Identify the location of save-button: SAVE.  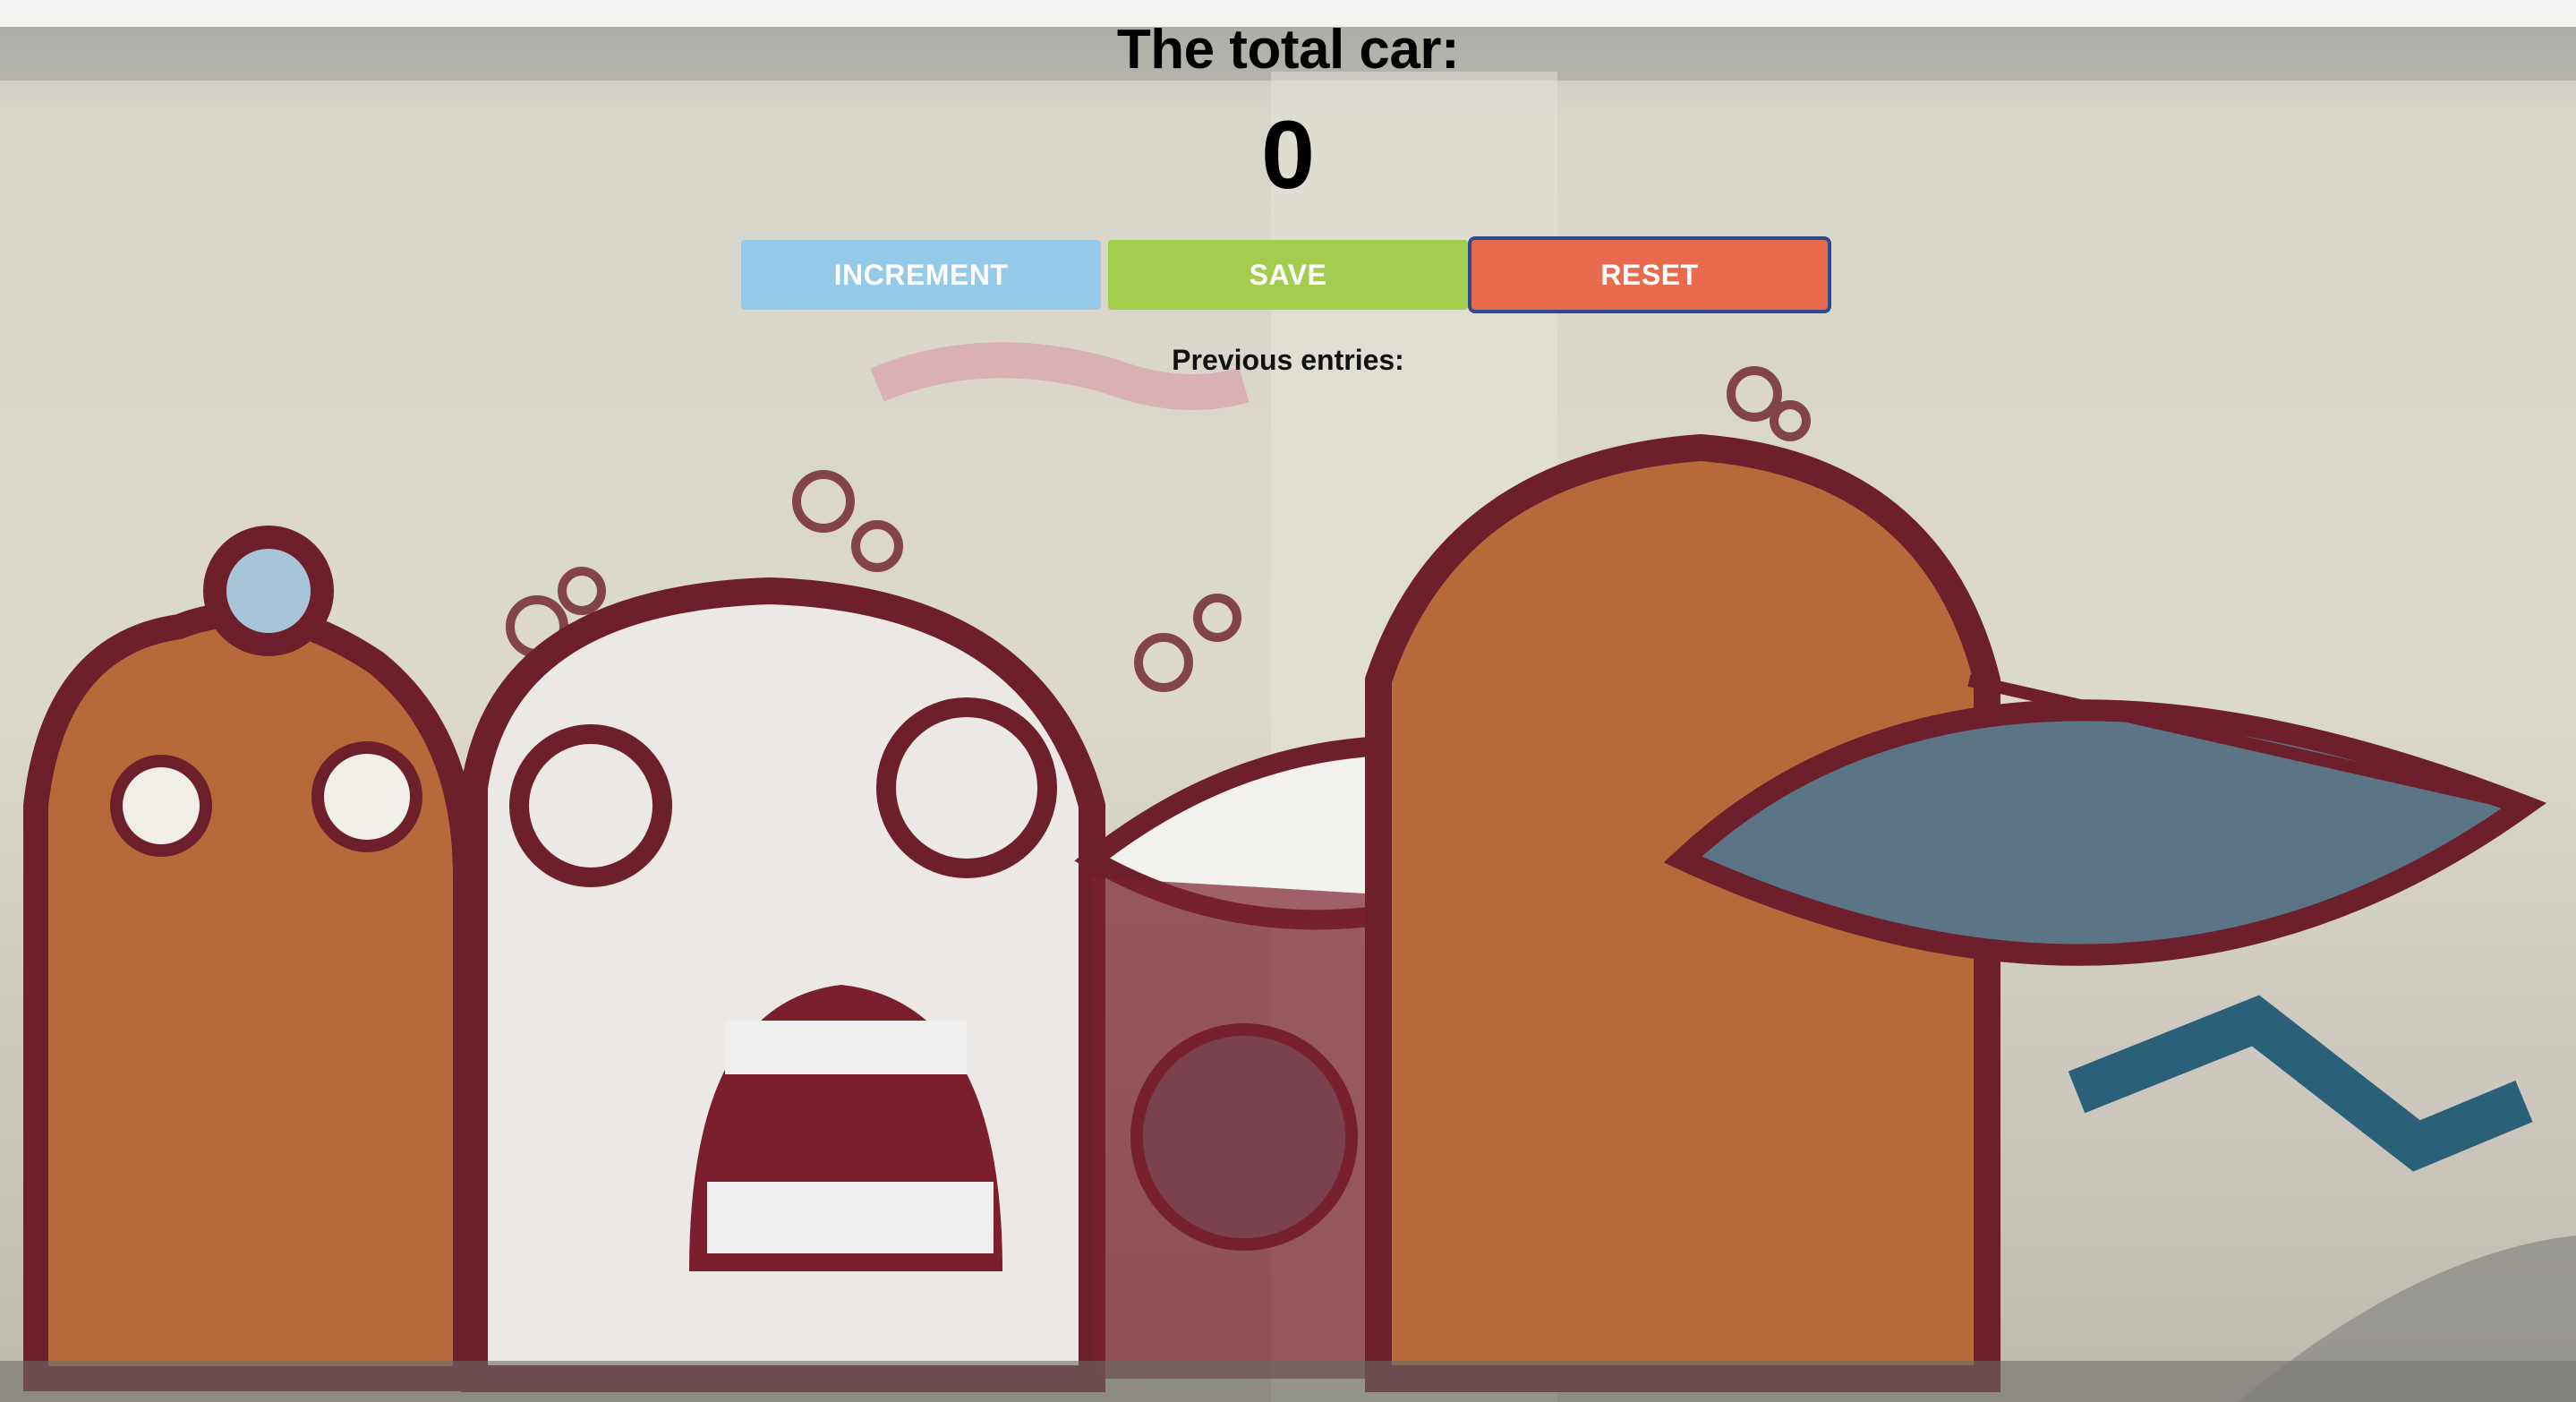
(1288, 275).